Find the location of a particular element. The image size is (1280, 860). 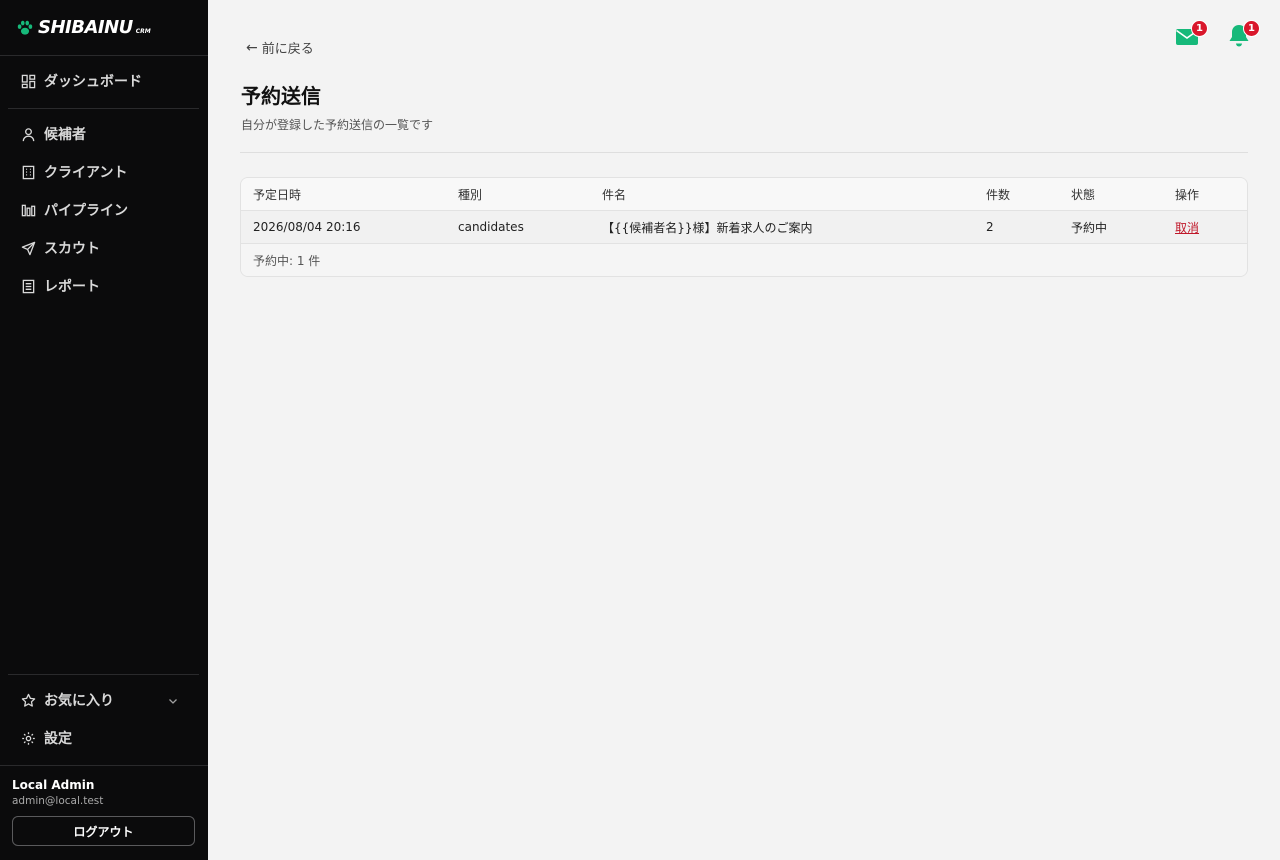

back-link: ← 前に戻る is located at coordinates (280, 48).